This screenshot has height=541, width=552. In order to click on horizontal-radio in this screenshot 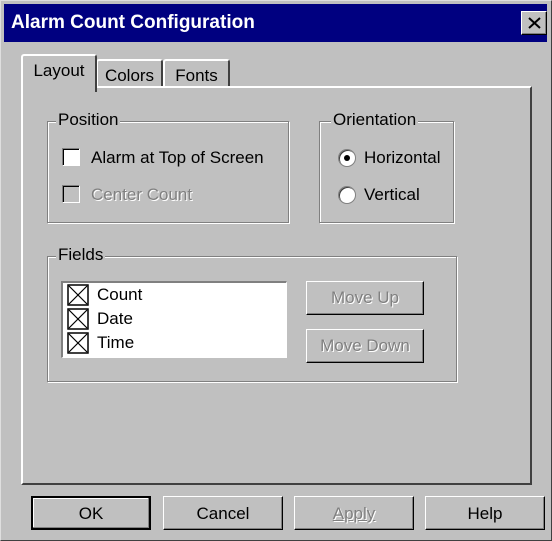, I will do `click(347, 158)`.